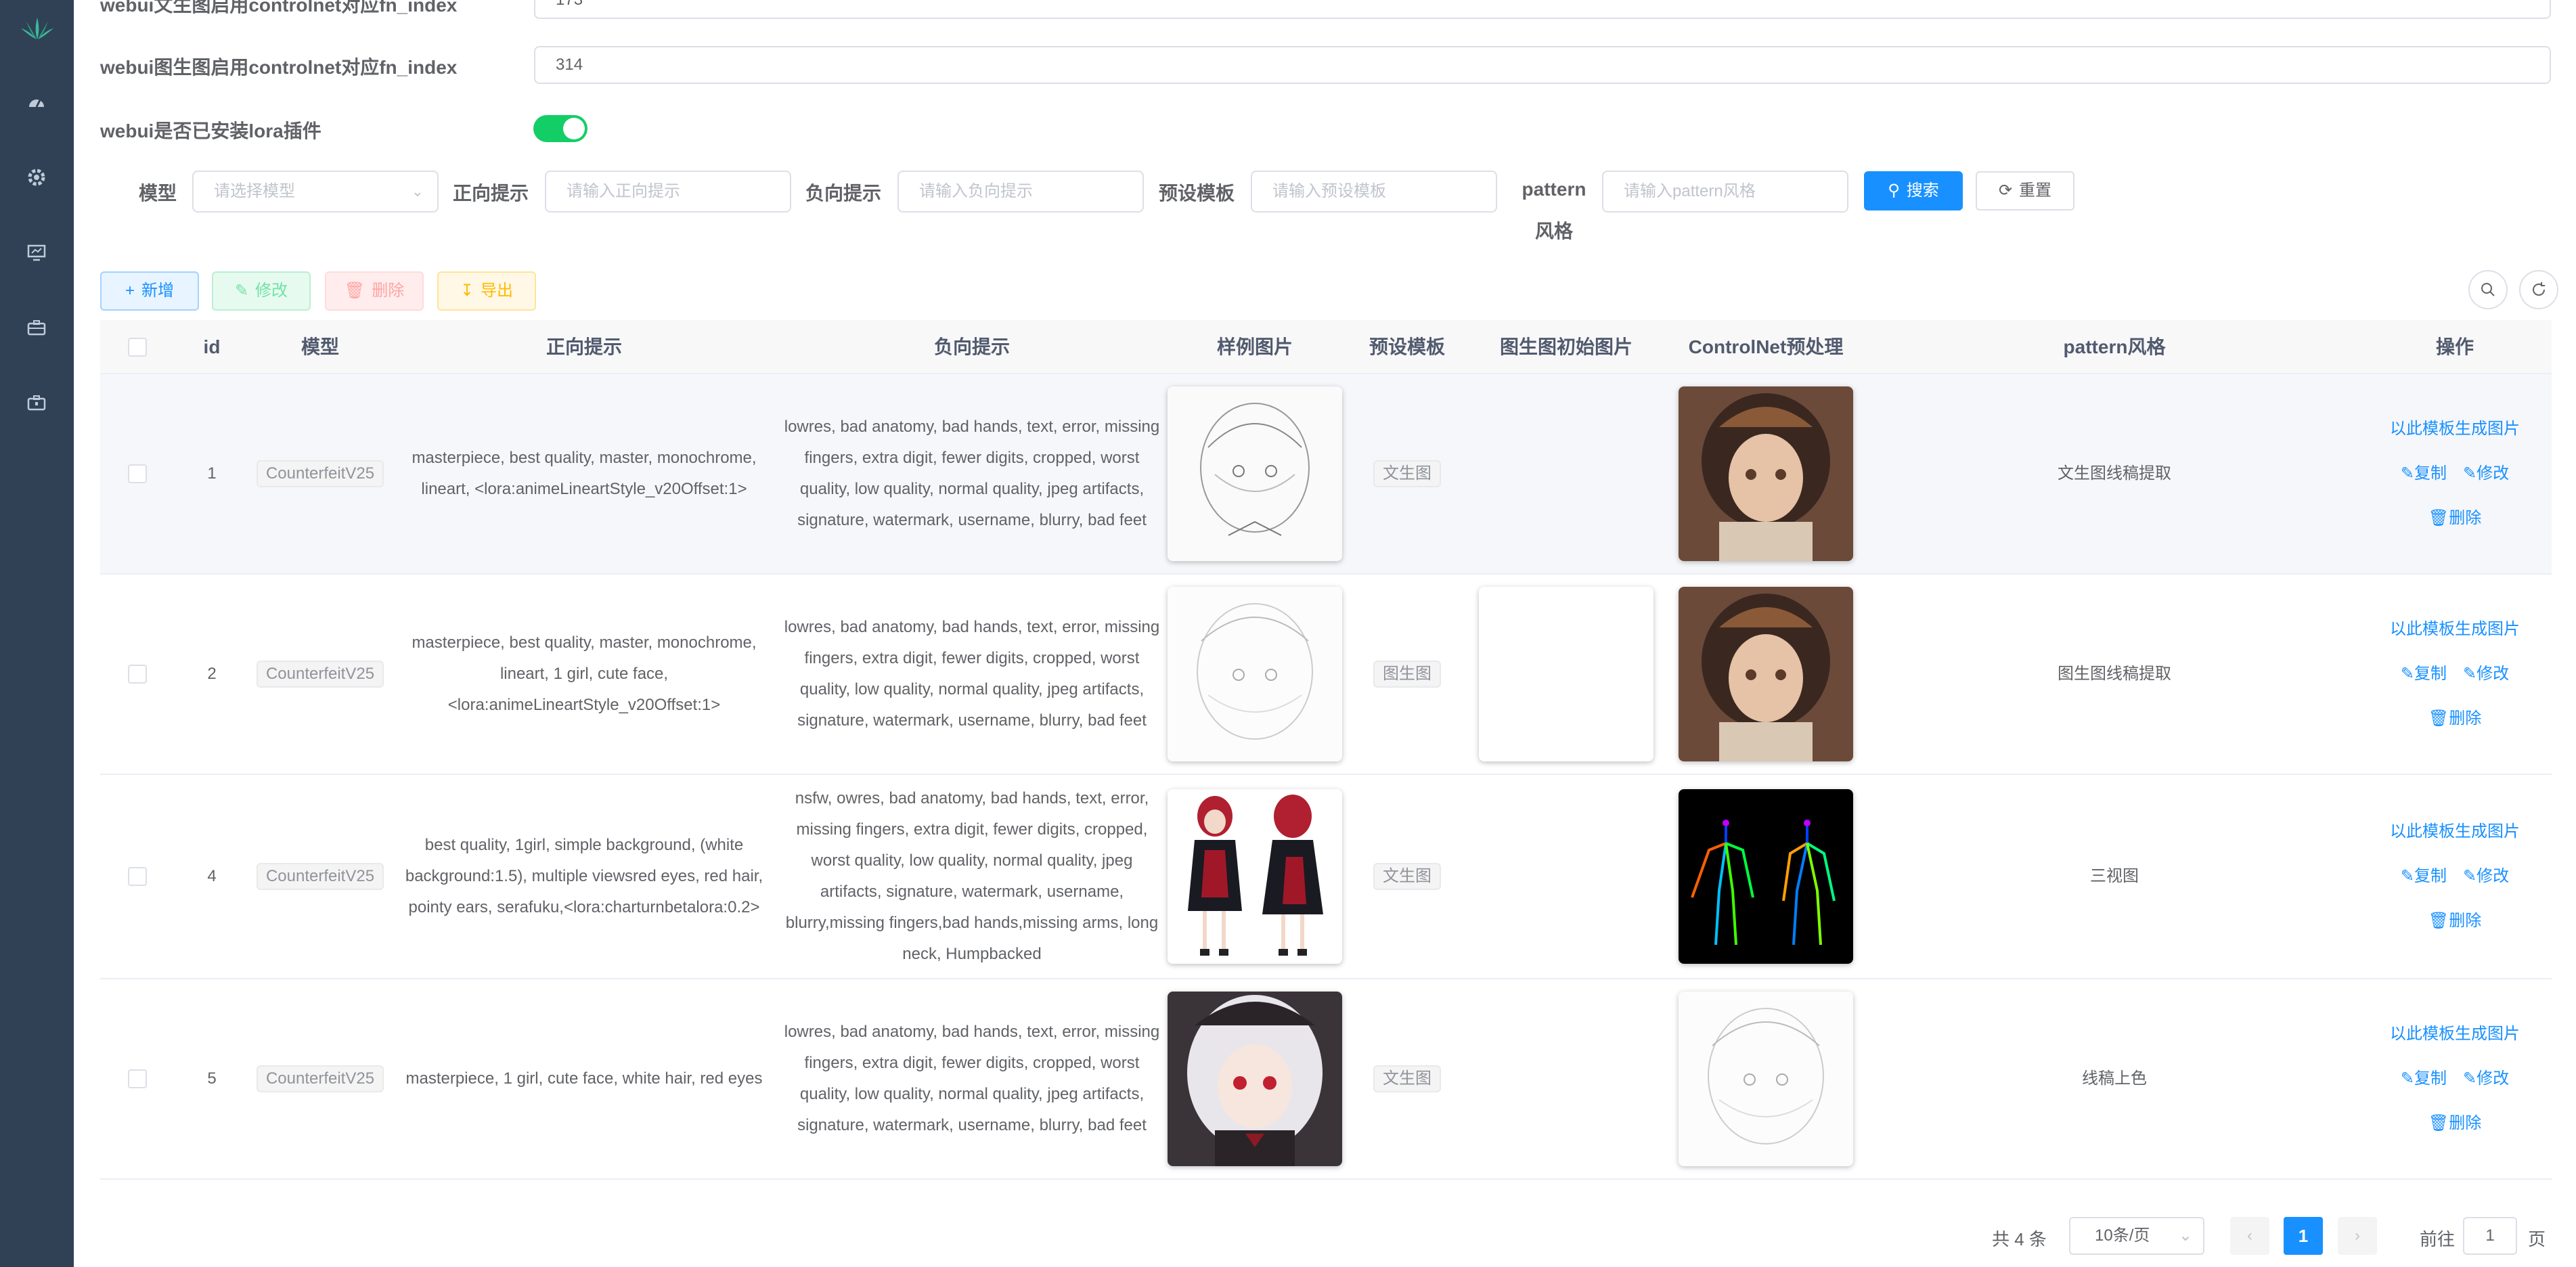 This screenshot has width=2576, height=1267. I want to click on select-all-checkbox, so click(137, 347).